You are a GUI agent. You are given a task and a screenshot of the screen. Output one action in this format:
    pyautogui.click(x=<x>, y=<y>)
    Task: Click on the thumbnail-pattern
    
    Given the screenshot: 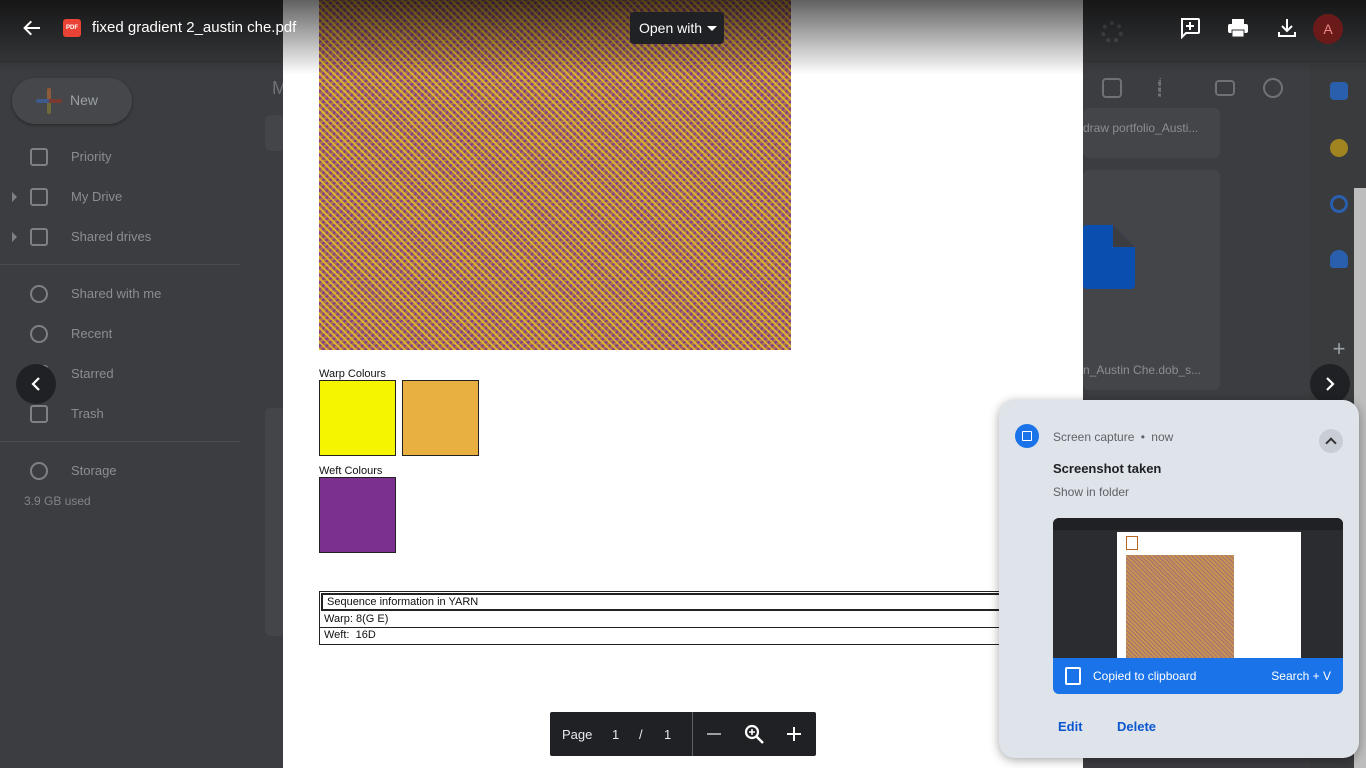 What is the action you would take?
    pyautogui.click(x=1180, y=606)
    